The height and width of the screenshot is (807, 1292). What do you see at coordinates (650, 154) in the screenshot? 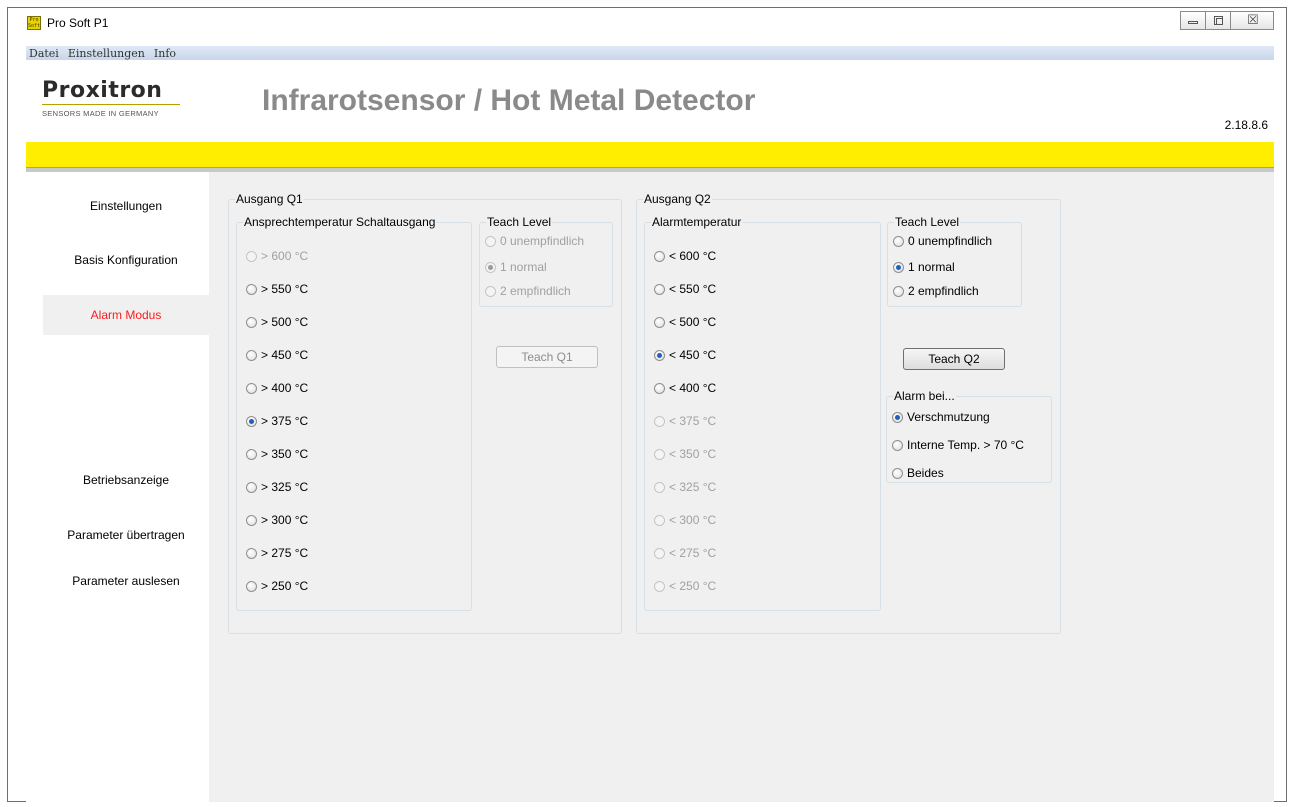
I see `yellow-banner` at bounding box center [650, 154].